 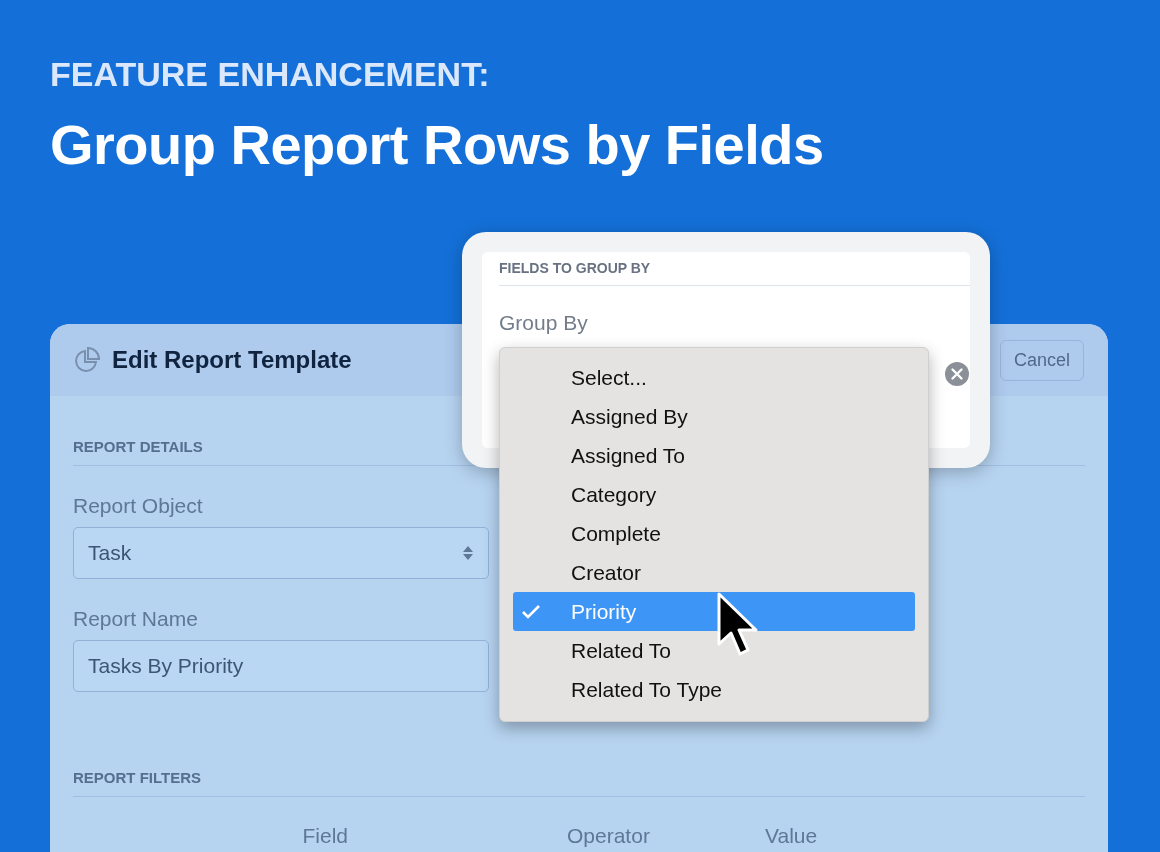 I want to click on pie-chart-icon, so click(x=87, y=360).